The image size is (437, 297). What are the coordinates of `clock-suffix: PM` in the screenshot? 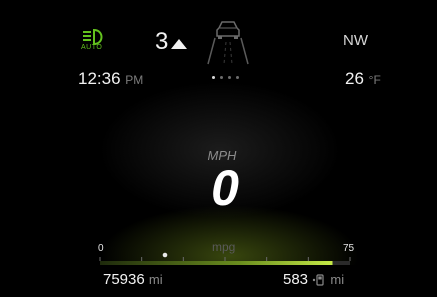 It's located at (134, 80).